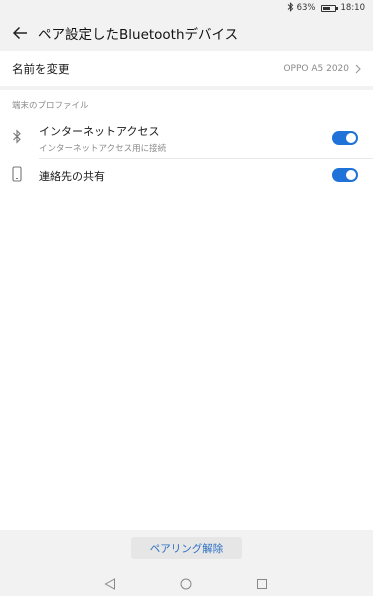  Describe the element at coordinates (99, 131) in the screenshot. I see `profile-label: インターネットアクセス` at that location.